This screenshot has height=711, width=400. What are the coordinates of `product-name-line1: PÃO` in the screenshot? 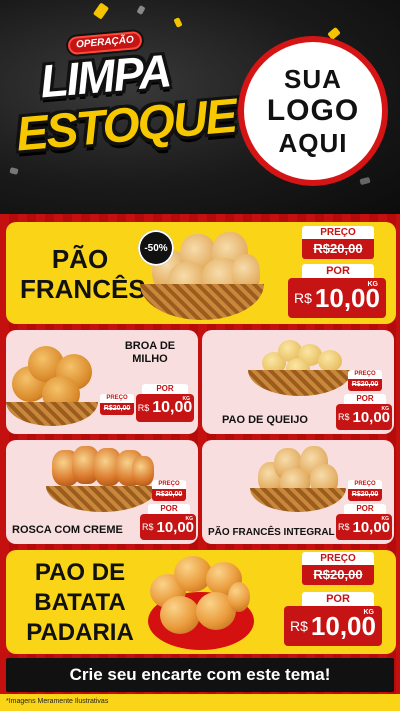 It's located at (80, 259).